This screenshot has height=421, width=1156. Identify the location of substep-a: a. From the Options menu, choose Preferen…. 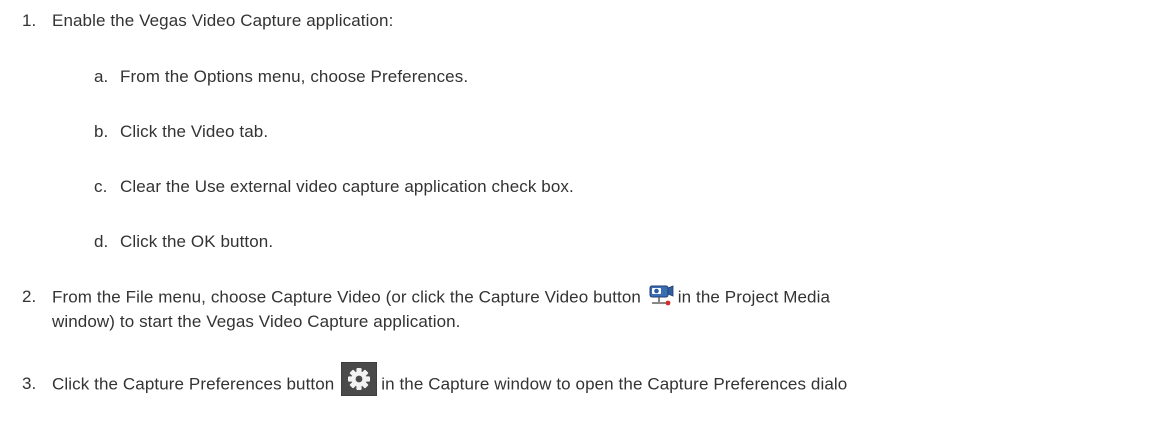
(281, 77).